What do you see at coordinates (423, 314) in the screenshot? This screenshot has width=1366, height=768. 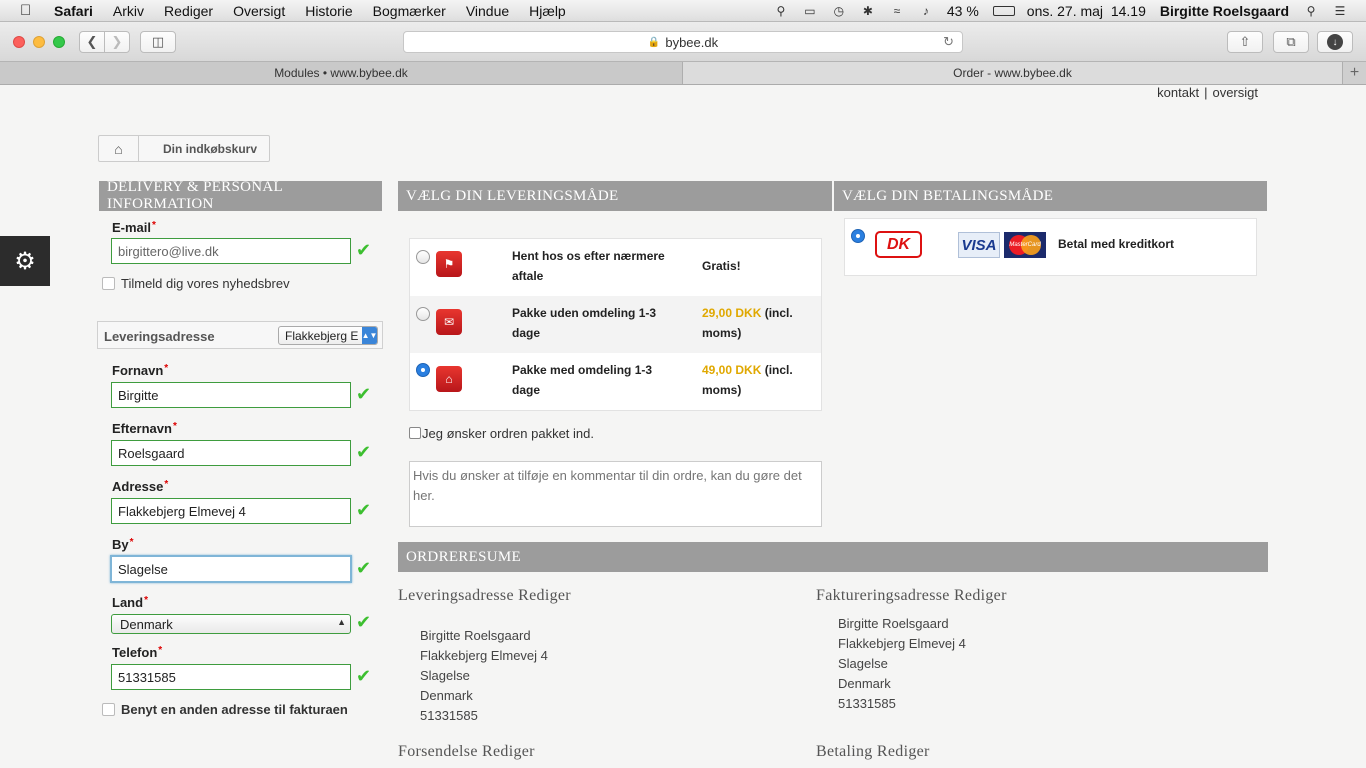 I see `shipping-radio-no-delivery` at bounding box center [423, 314].